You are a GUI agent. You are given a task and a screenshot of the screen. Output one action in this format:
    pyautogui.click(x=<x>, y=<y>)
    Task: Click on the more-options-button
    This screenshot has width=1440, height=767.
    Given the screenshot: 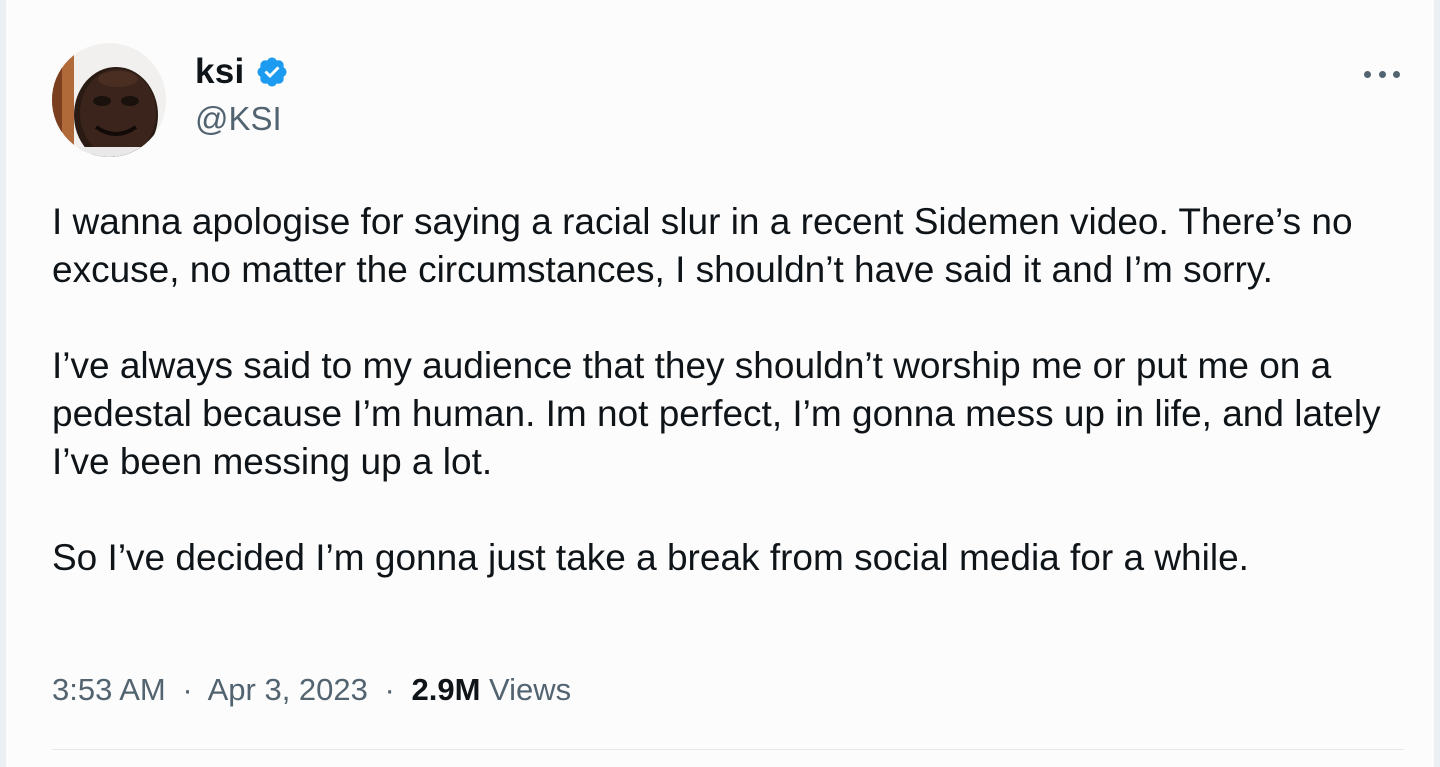 What is the action you would take?
    pyautogui.click(x=1382, y=74)
    